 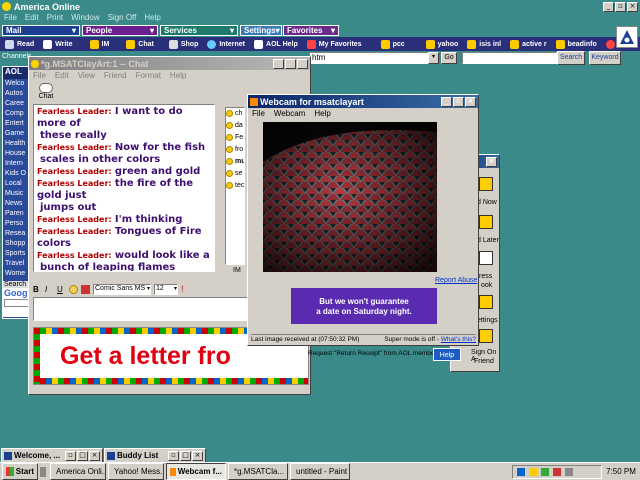 What do you see at coordinates (17, 194) in the screenshot?
I see `channel-item: Music` at bounding box center [17, 194].